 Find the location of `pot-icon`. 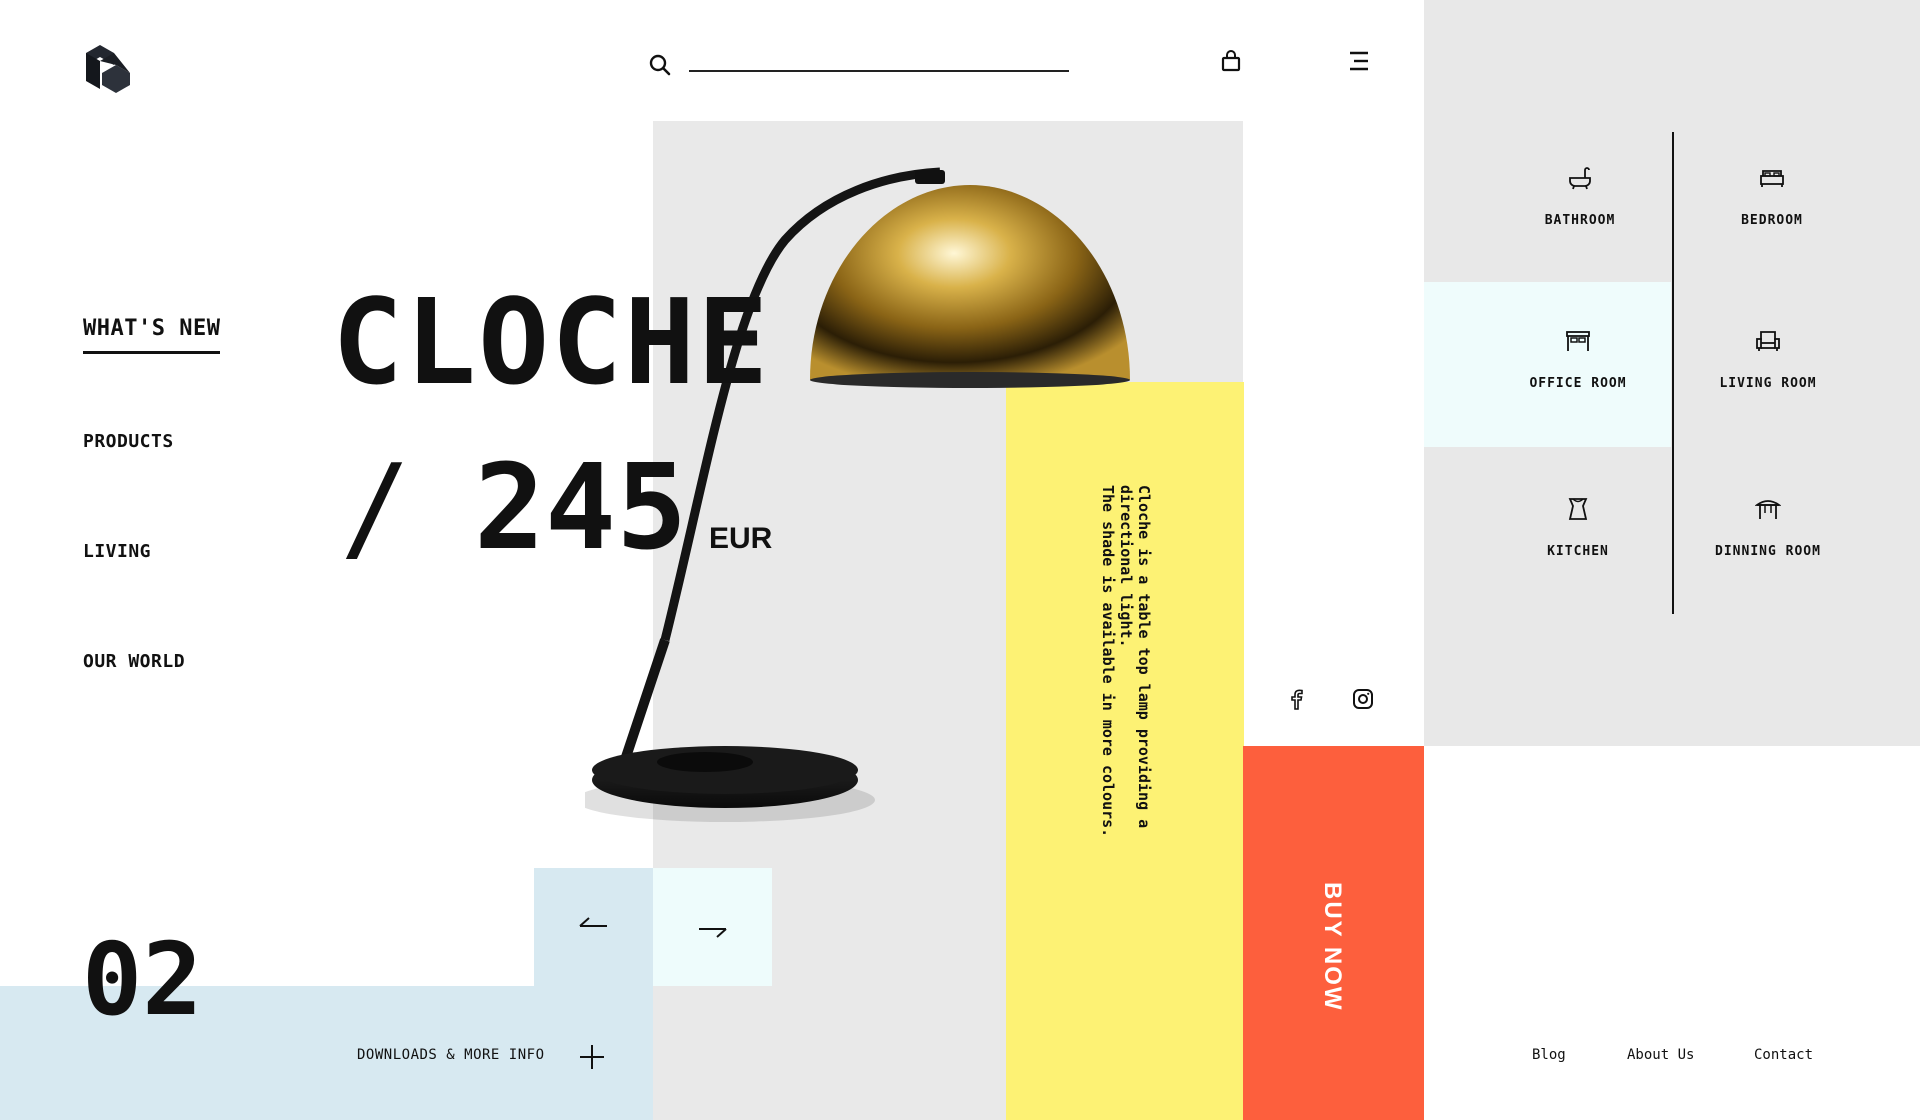

pot-icon is located at coordinates (1578, 509).